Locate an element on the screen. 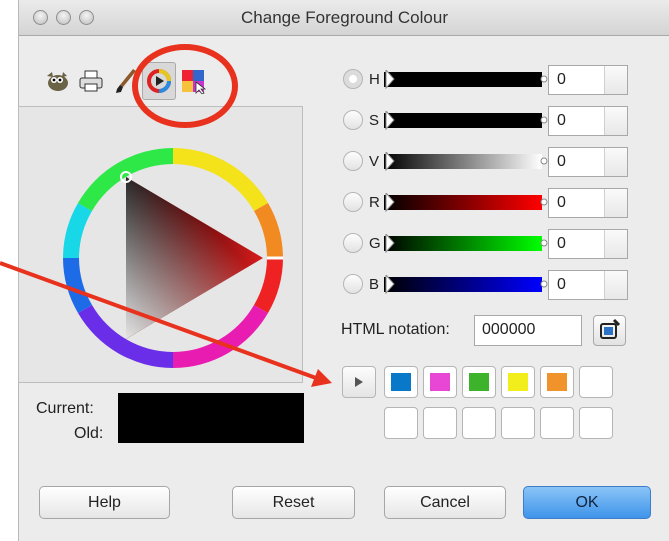 This screenshot has height=541, width=669. slider-g is located at coordinates (463, 243).